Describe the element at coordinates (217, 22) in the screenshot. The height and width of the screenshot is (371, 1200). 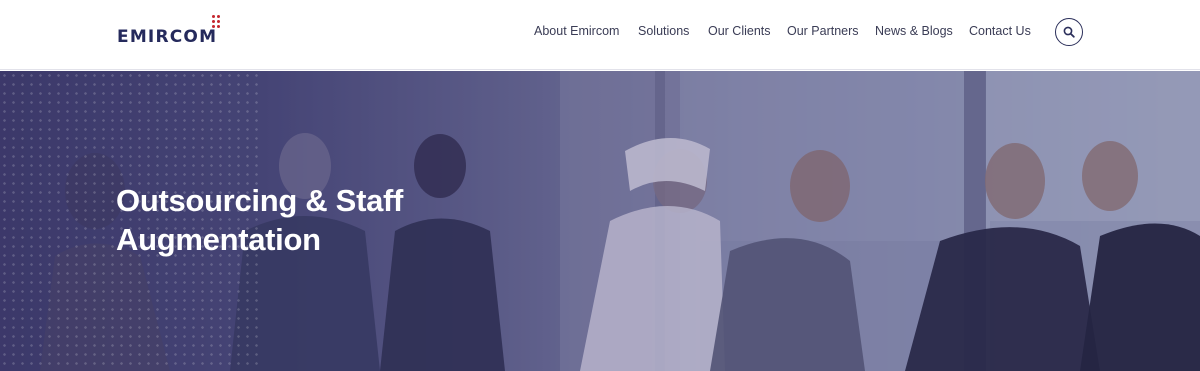
I see `logo-dots-icon` at that location.